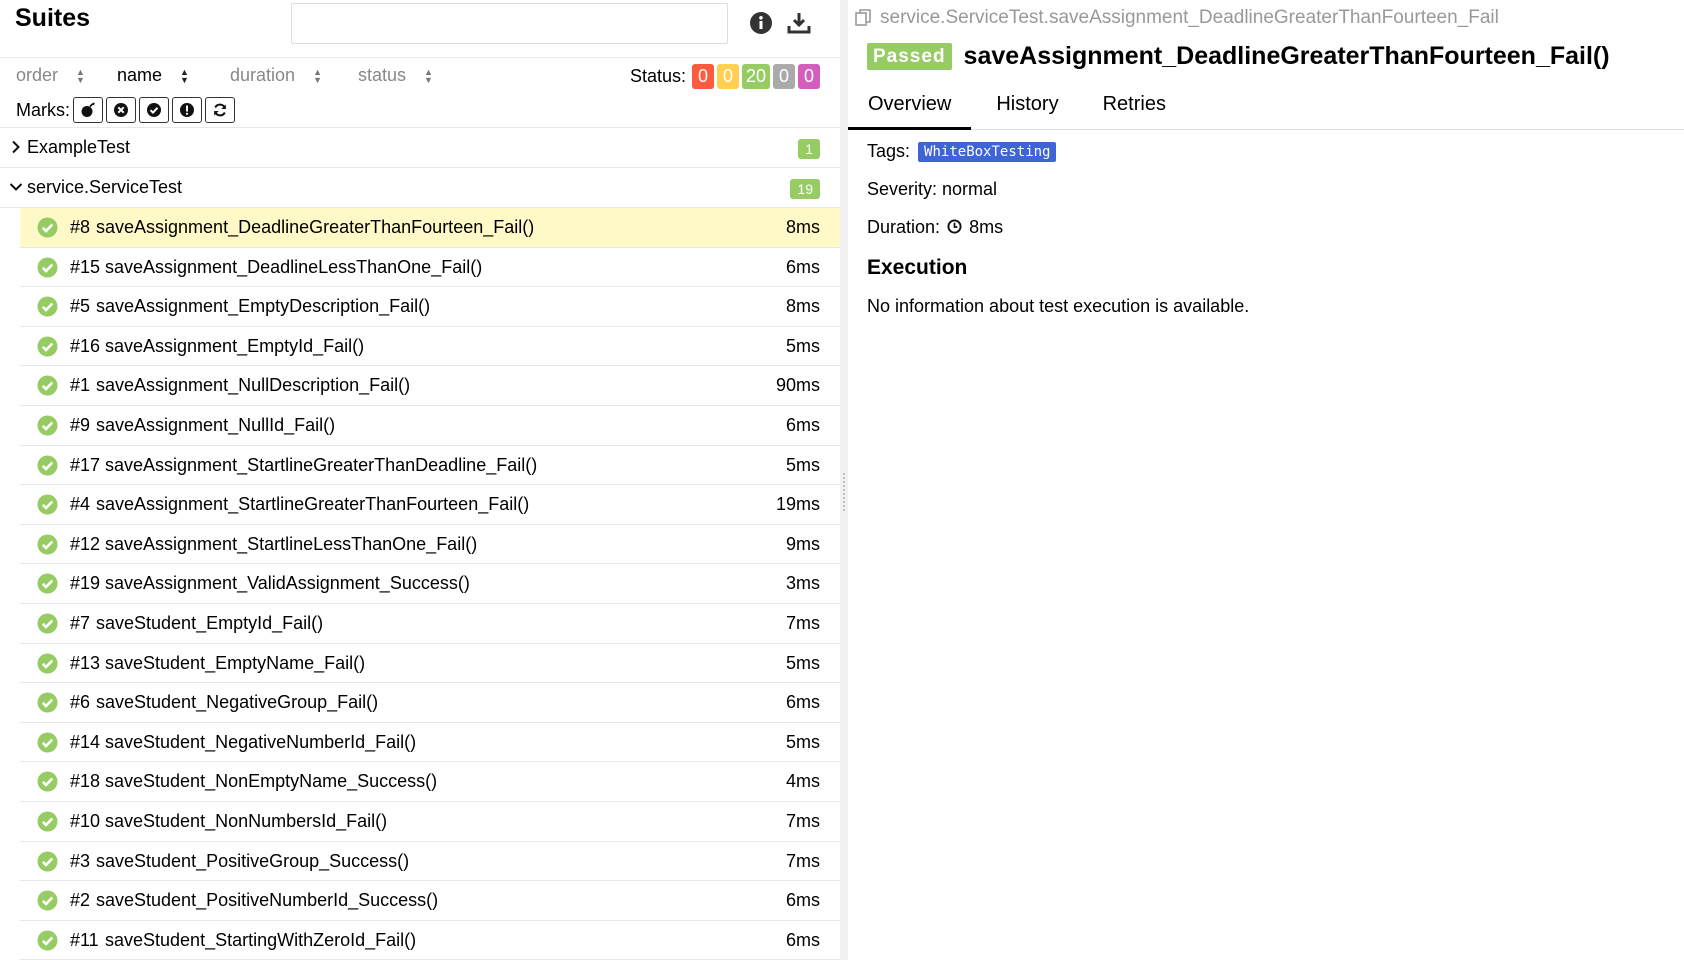  I want to click on clock-icon, so click(954, 226).